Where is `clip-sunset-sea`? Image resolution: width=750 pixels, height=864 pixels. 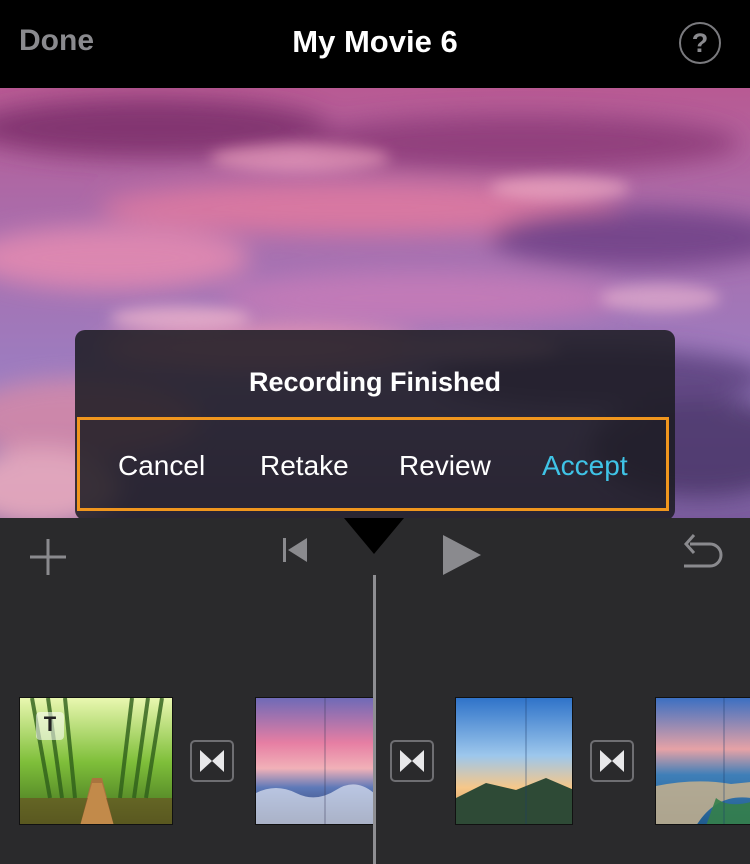
clip-sunset-sea is located at coordinates (314, 761).